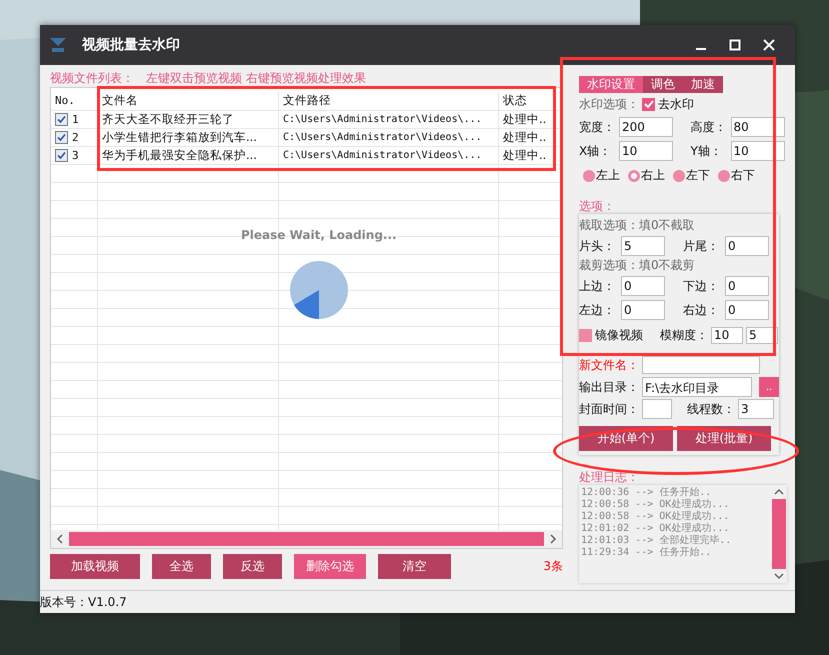 The width and height of the screenshot is (829, 655). What do you see at coordinates (769, 387) in the screenshot?
I see `browse-button: ..` at bounding box center [769, 387].